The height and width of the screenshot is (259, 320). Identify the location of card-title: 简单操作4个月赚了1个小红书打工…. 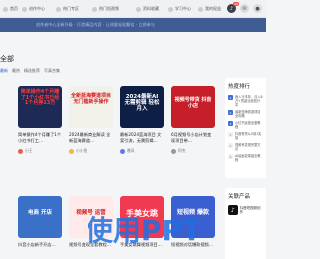
(40, 138).